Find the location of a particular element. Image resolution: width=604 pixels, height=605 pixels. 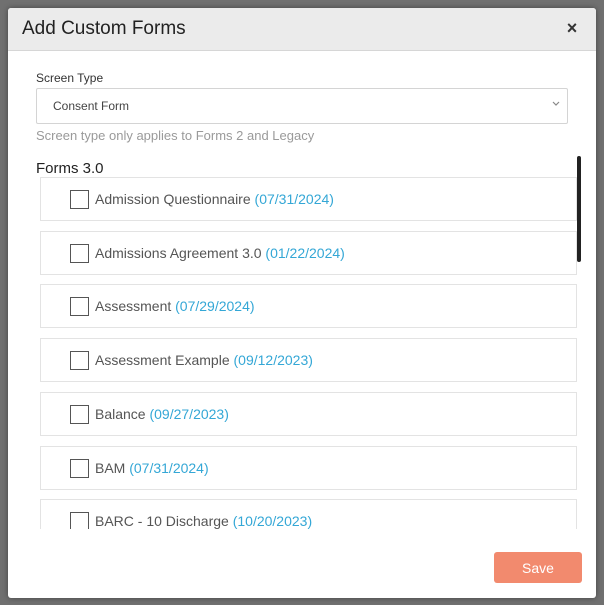

list-item-text: Admissions Agreement 3.0 (01/22/2024) is located at coordinates (220, 253).